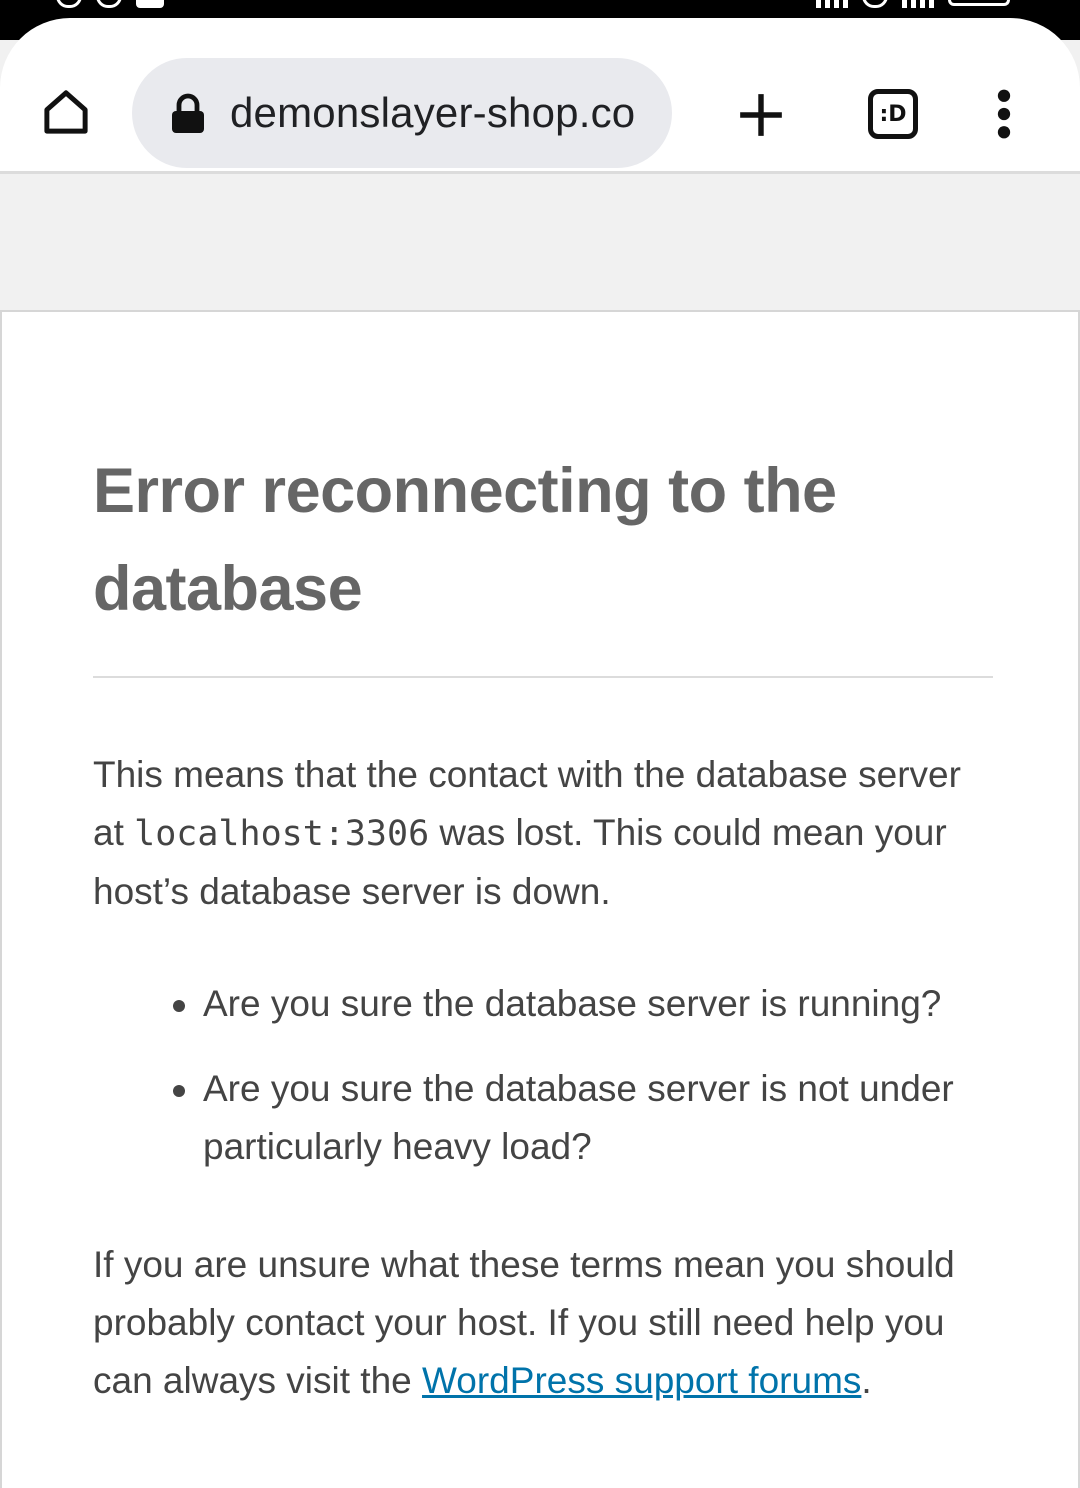  I want to click on page-title: Error reconnecting to the database, so click(543, 560).